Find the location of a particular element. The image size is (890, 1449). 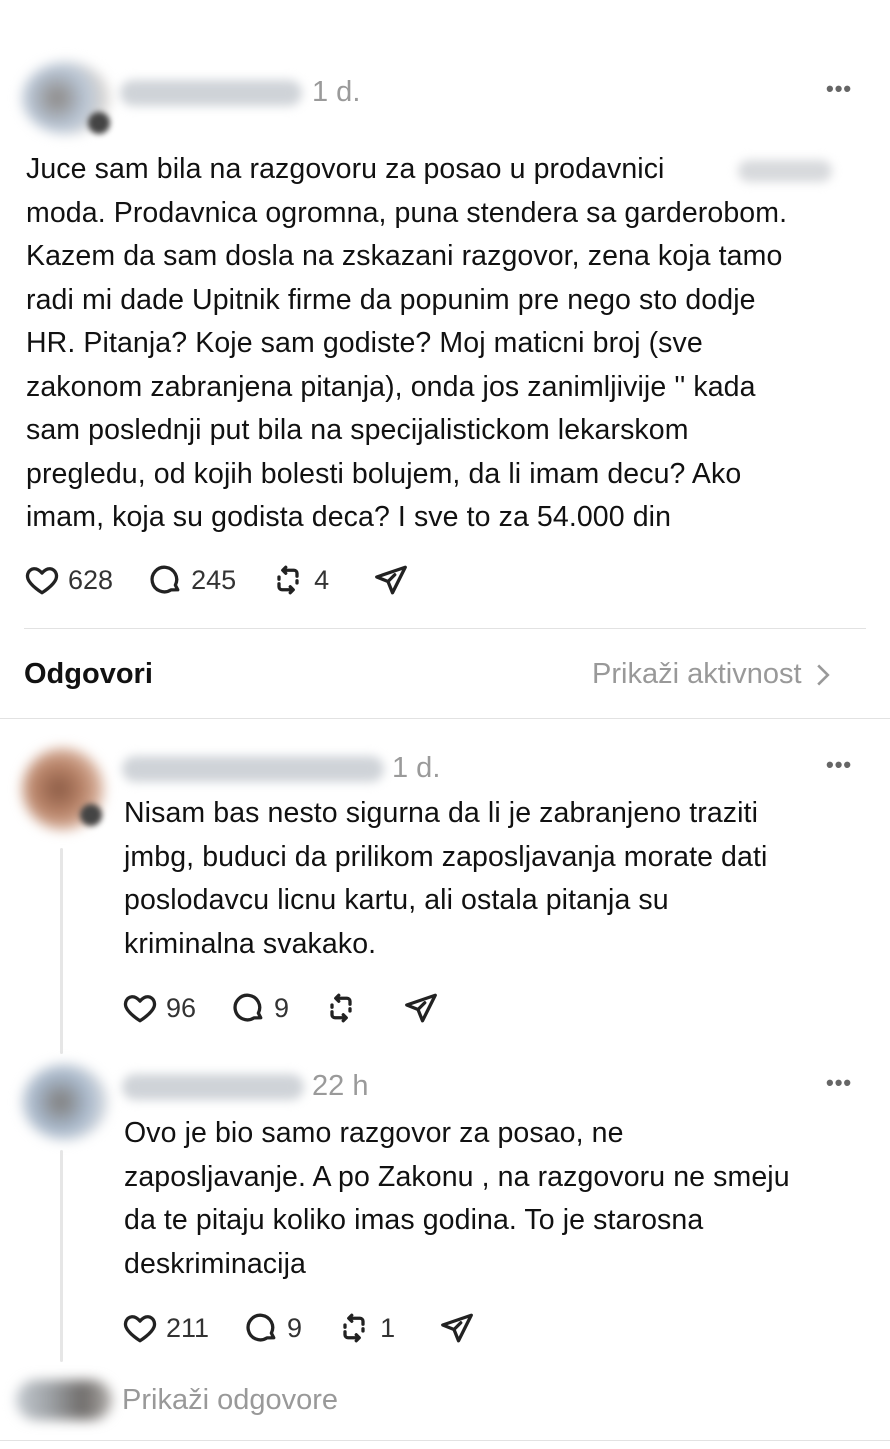

like-count: 211 is located at coordinates (188, 1327).